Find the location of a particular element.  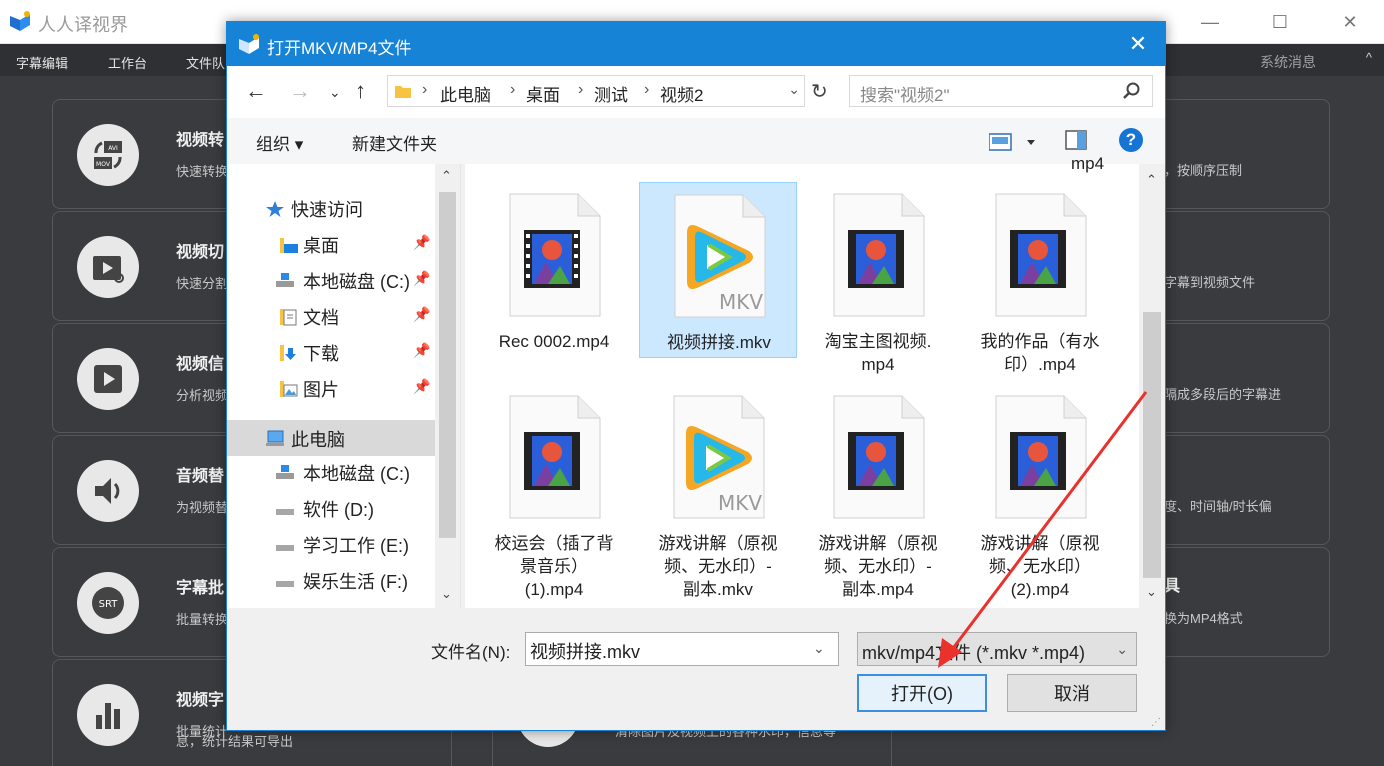

filename-dropdown-icon: ⌄ is located at coordinates (819, 648).